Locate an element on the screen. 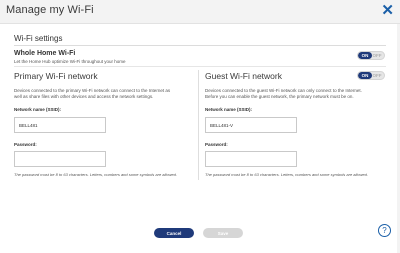 Image resolution: width=400 pixels, height=253 pixels. close-icon: ✕ is located at coordinates (387, 10).